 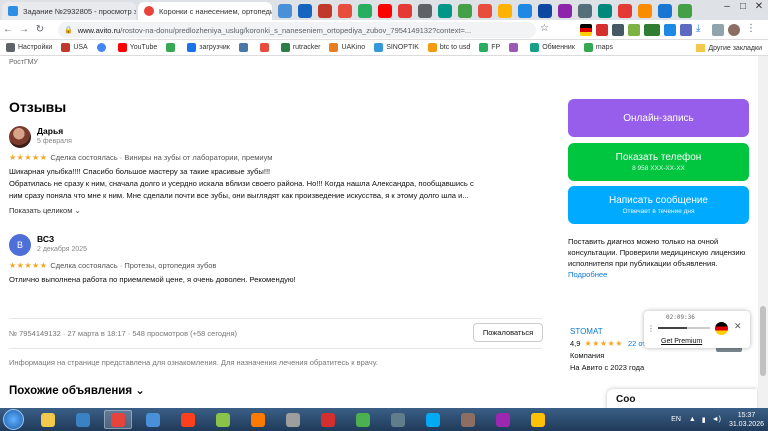 I want to click on taskbar-app-chrome, so click(x=118, y=419).